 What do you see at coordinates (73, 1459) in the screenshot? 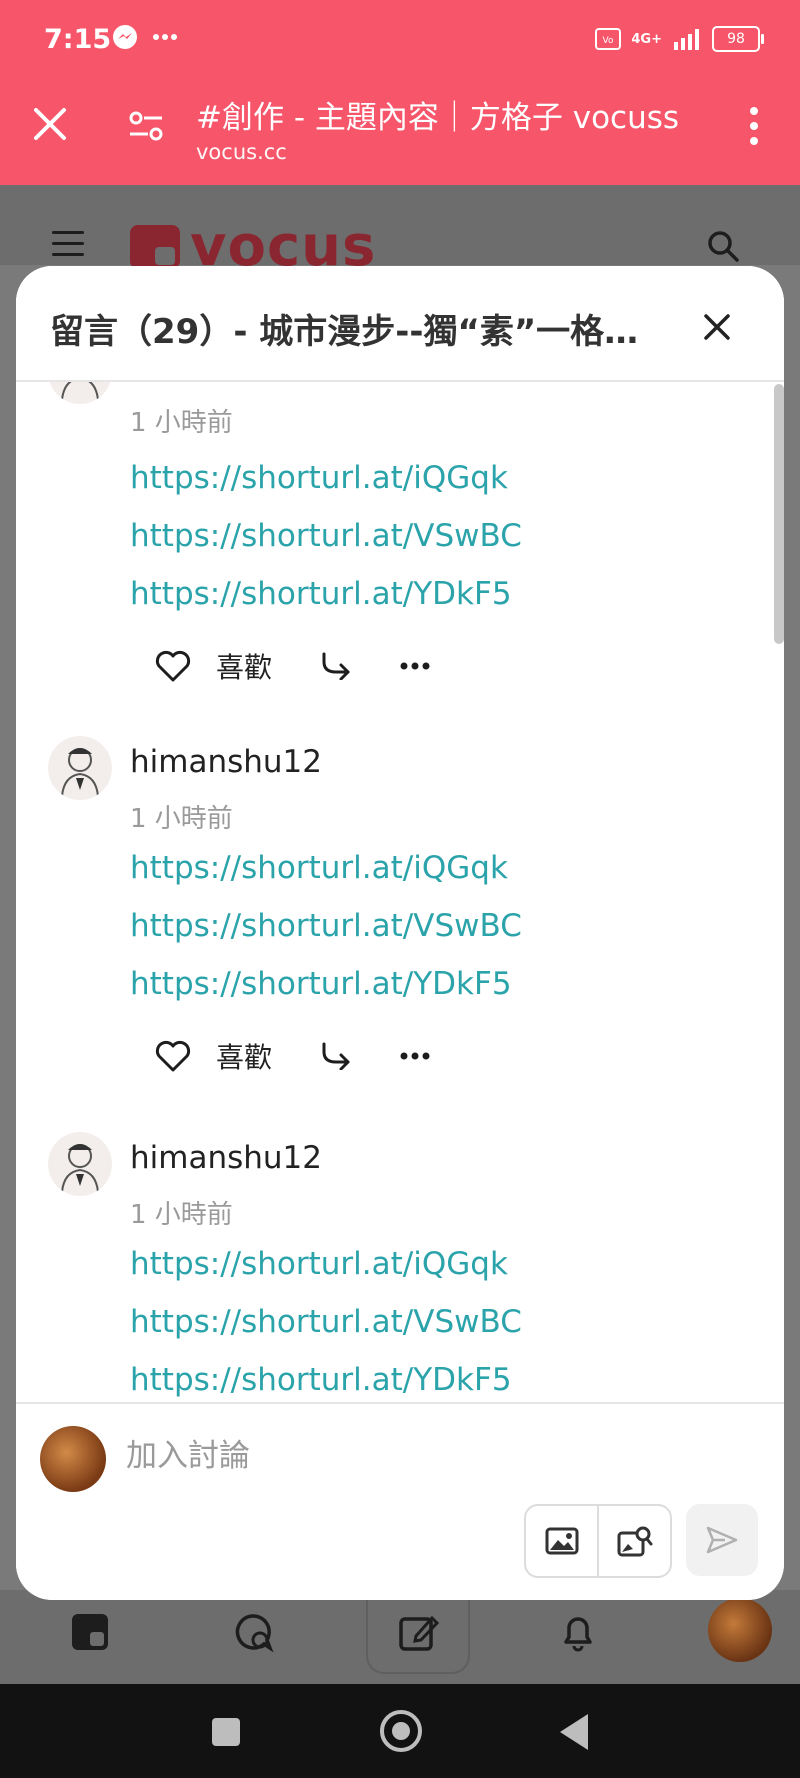
I see `current-user-avatar` at bounding box center [73, 1459].